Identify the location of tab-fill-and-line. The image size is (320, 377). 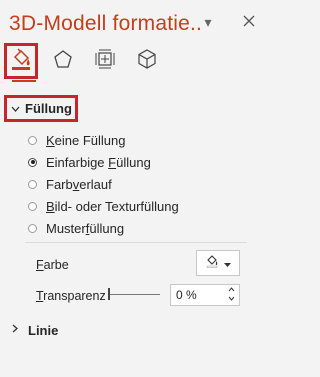
(21, 61).